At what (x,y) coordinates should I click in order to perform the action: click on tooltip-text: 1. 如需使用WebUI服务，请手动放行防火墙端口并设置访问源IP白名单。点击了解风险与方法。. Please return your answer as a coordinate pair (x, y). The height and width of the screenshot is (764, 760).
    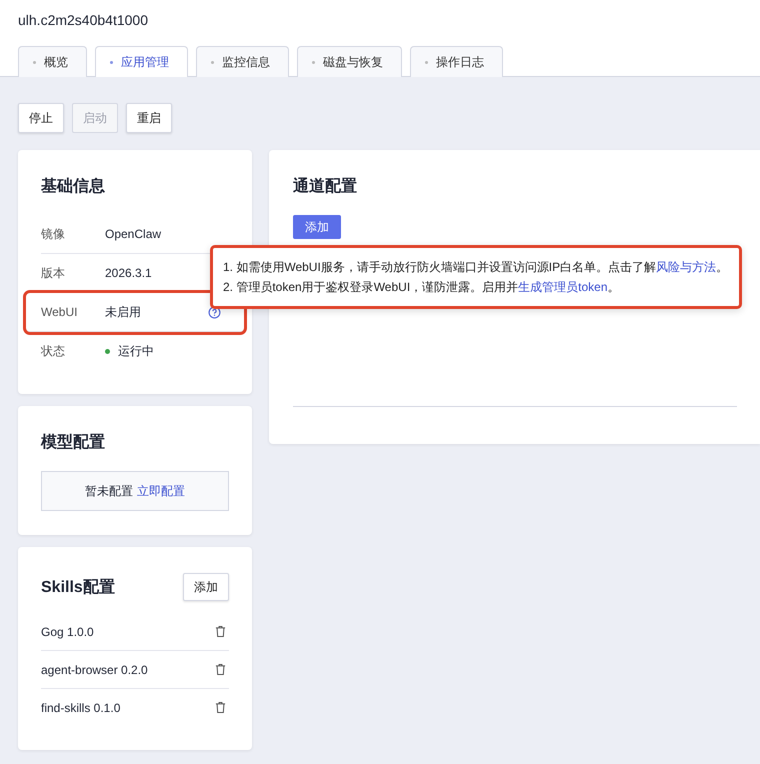
    Looking at the image, I should click on (476, 267).